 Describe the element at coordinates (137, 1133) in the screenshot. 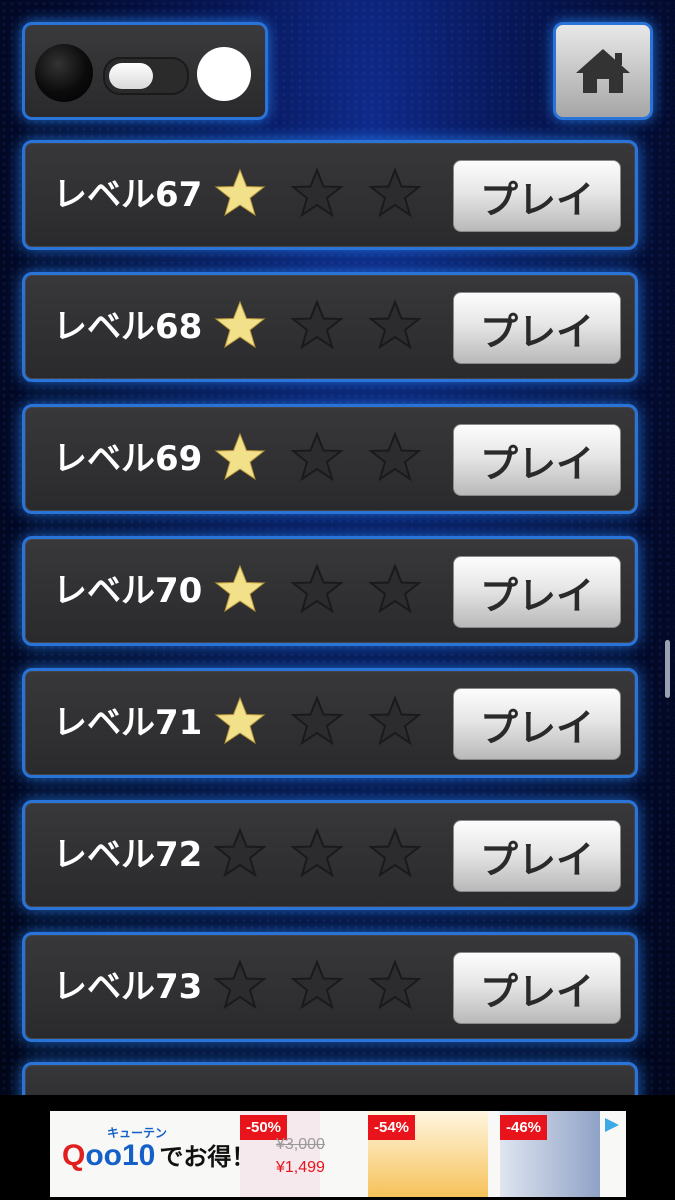

I see `ad-brand-sub: キューテン` at that location.